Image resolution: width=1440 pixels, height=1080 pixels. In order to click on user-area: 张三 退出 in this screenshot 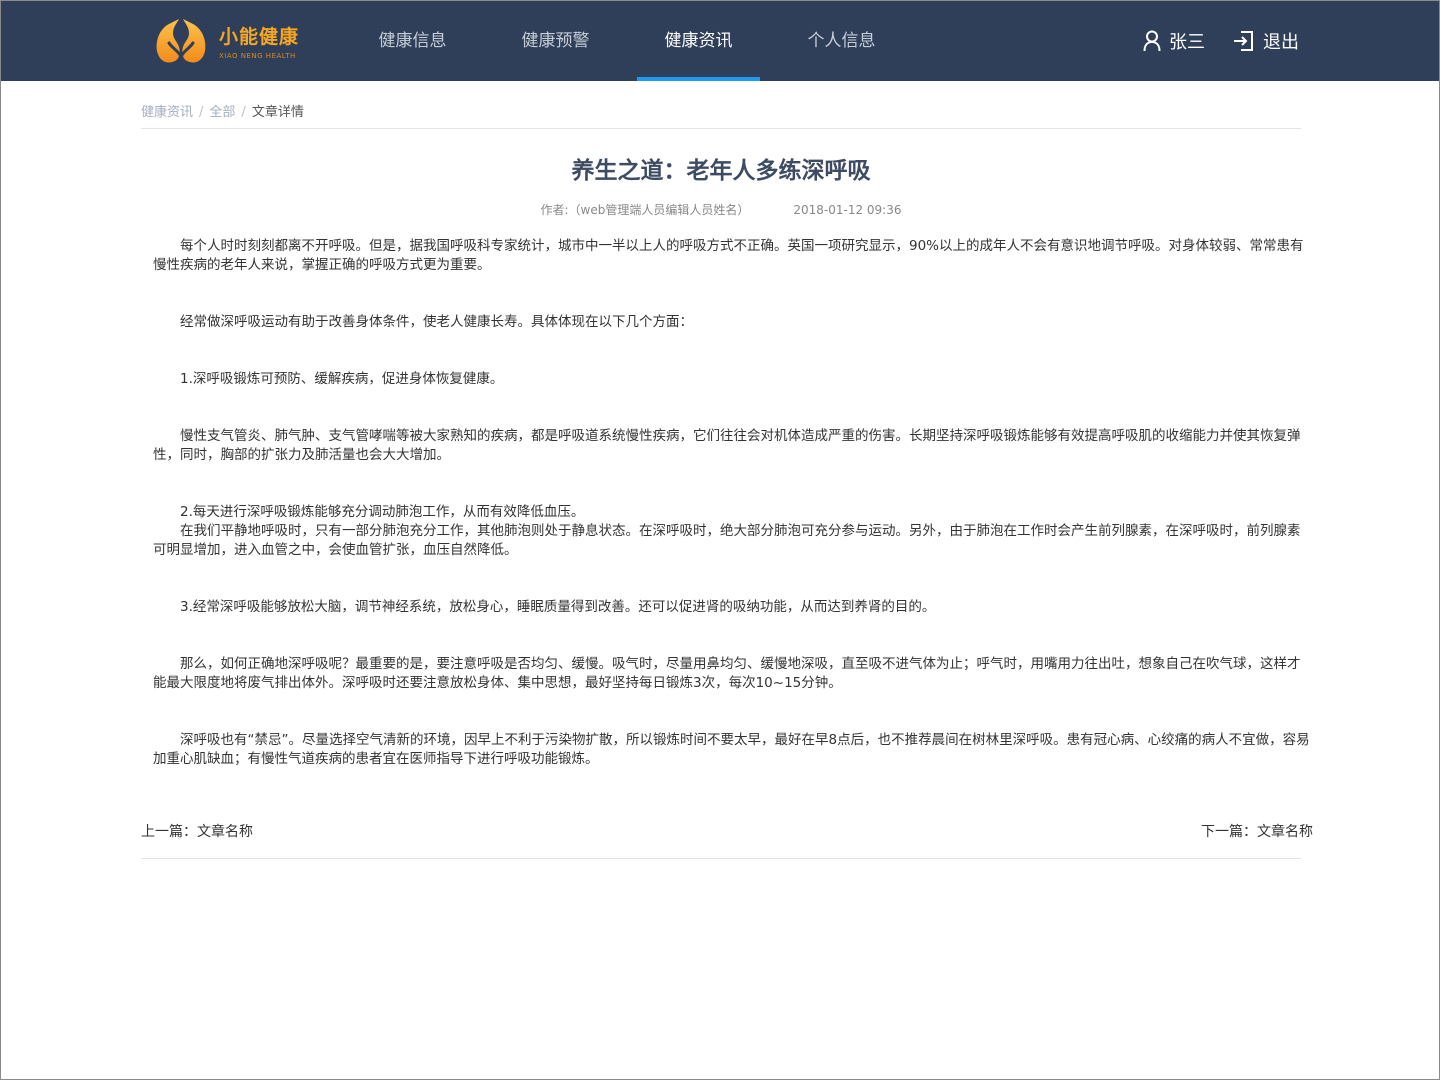, I will do `click(1221, 41)`.